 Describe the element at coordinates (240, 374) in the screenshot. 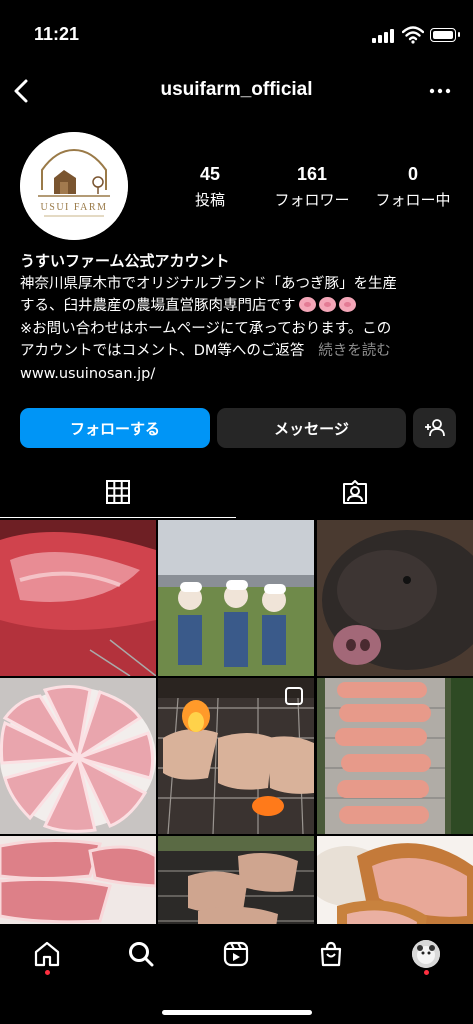

I see `website-link: www.usuinosan.jp/` at that location.